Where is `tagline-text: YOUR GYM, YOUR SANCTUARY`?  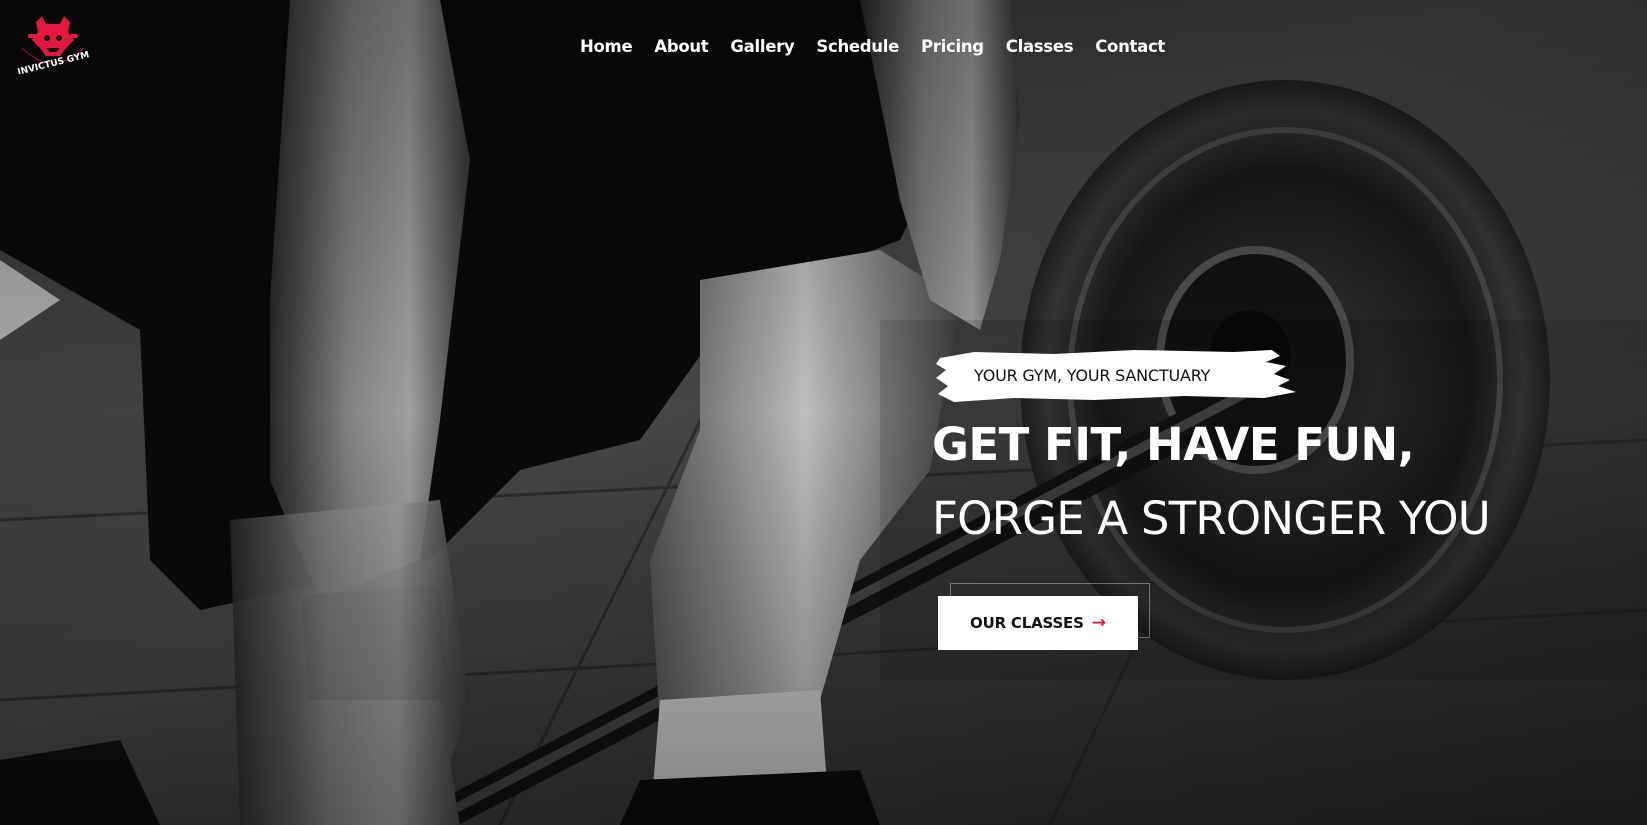
tagline-text: YOUR GYM, YOUR SANCTUARY is located at coordinates (1092, 375).